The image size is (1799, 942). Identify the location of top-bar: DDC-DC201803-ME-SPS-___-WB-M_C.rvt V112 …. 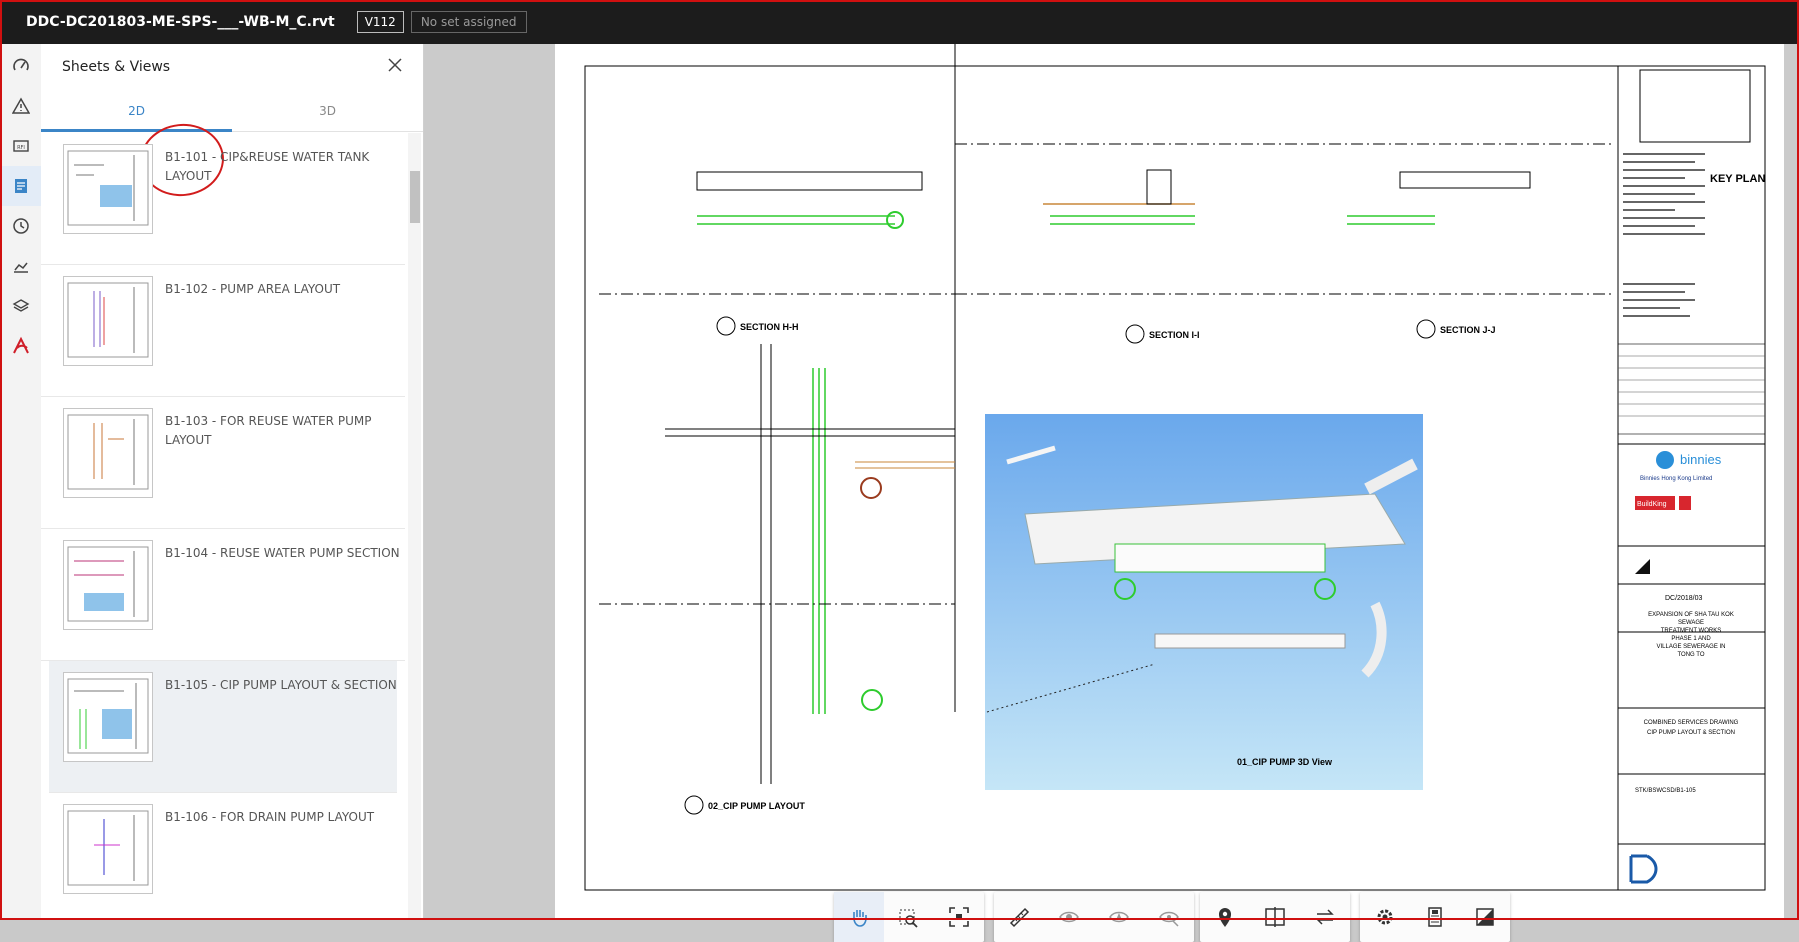
(899, 22).